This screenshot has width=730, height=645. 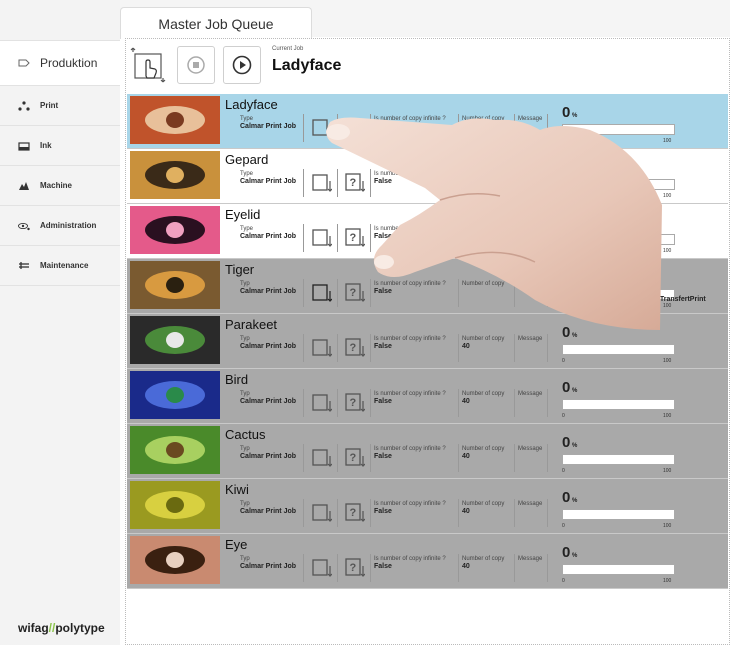 I want to click on sidebar-item-administration: Administration, so click(x=60, y=226).